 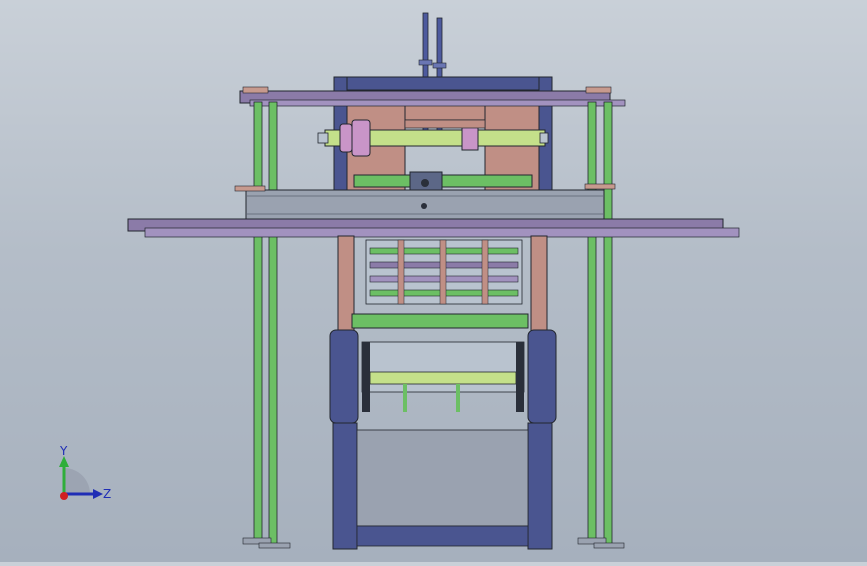 I want to click on long-lower-beam, so click(x=433, y=228).